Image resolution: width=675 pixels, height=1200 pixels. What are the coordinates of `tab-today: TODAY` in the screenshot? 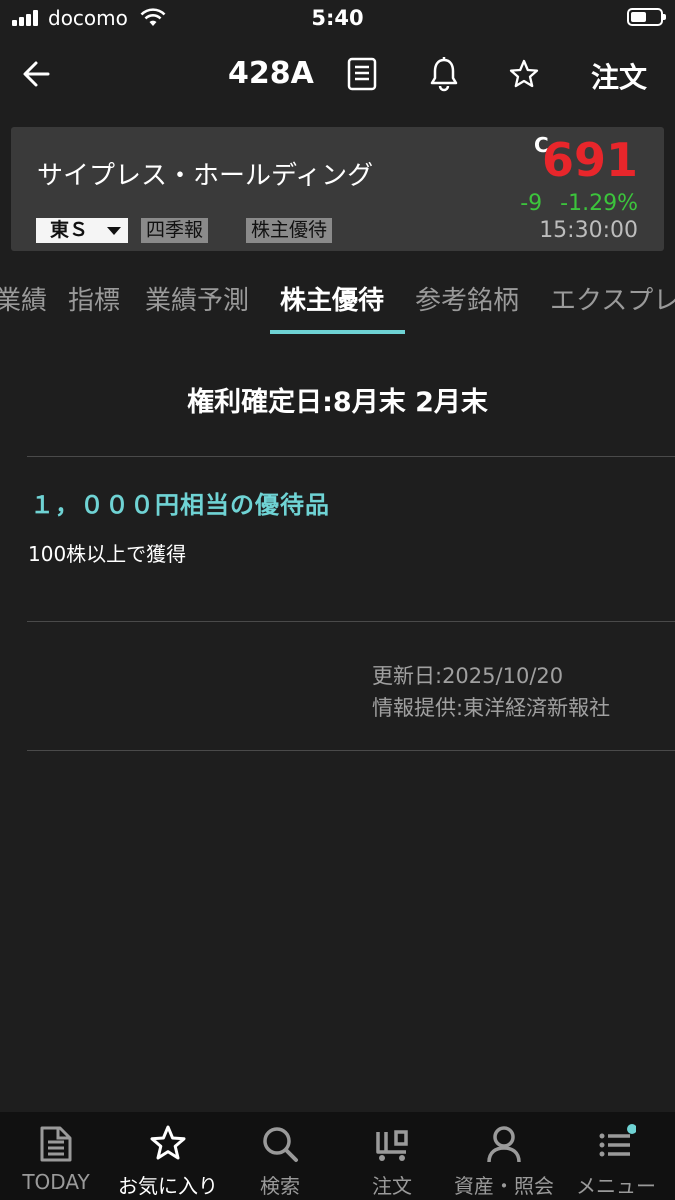 It's located at (56, 1156).